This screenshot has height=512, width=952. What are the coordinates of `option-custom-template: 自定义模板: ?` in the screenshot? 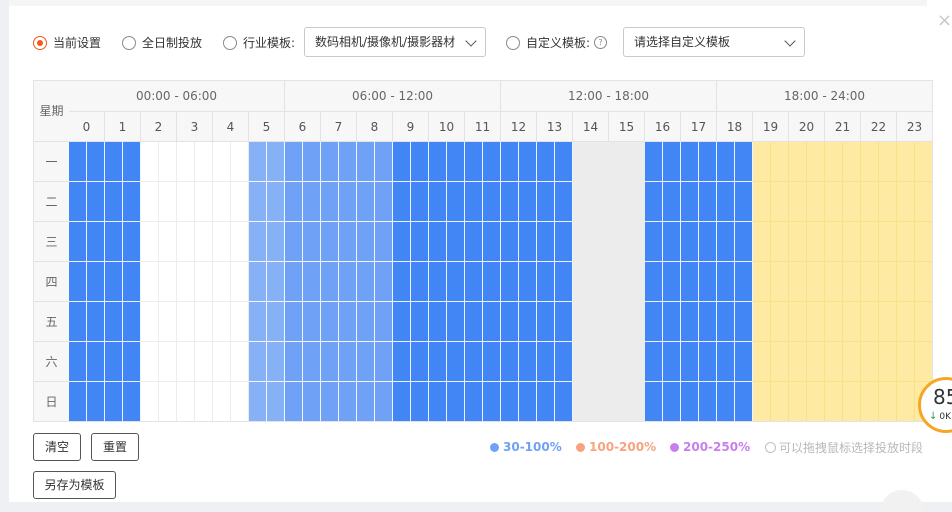 It's located at (557, 42).